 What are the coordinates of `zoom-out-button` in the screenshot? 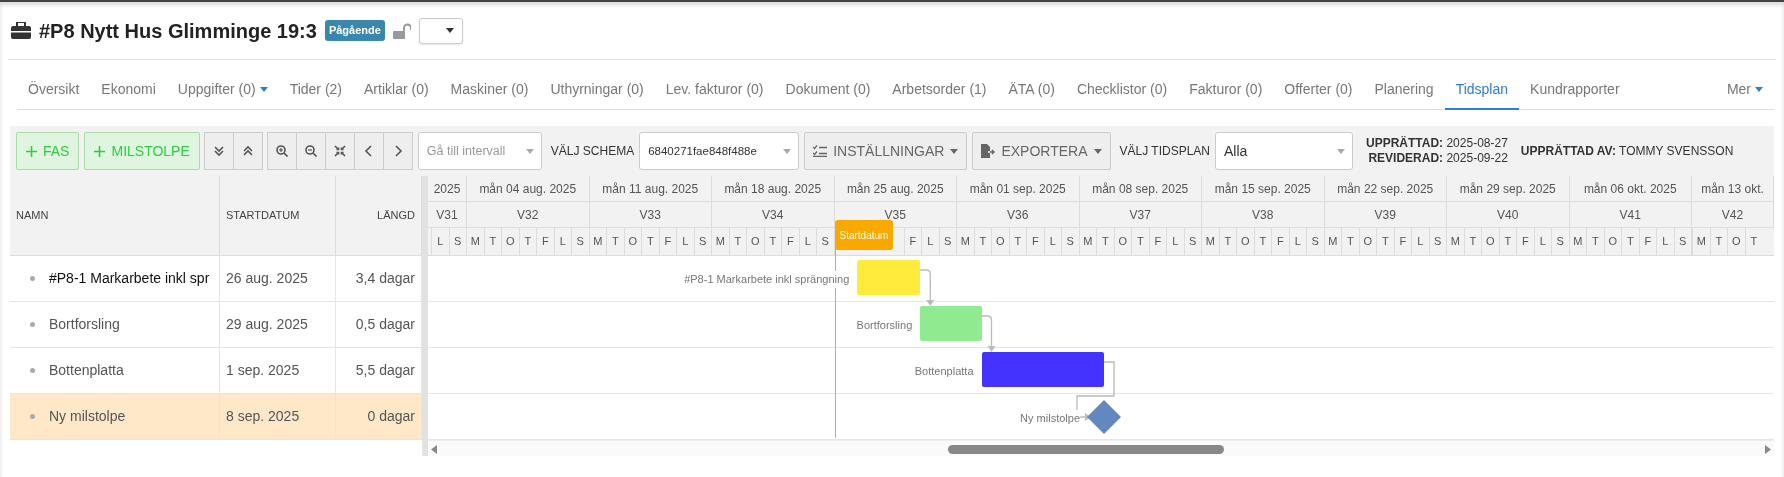 It's located at (310, 151).